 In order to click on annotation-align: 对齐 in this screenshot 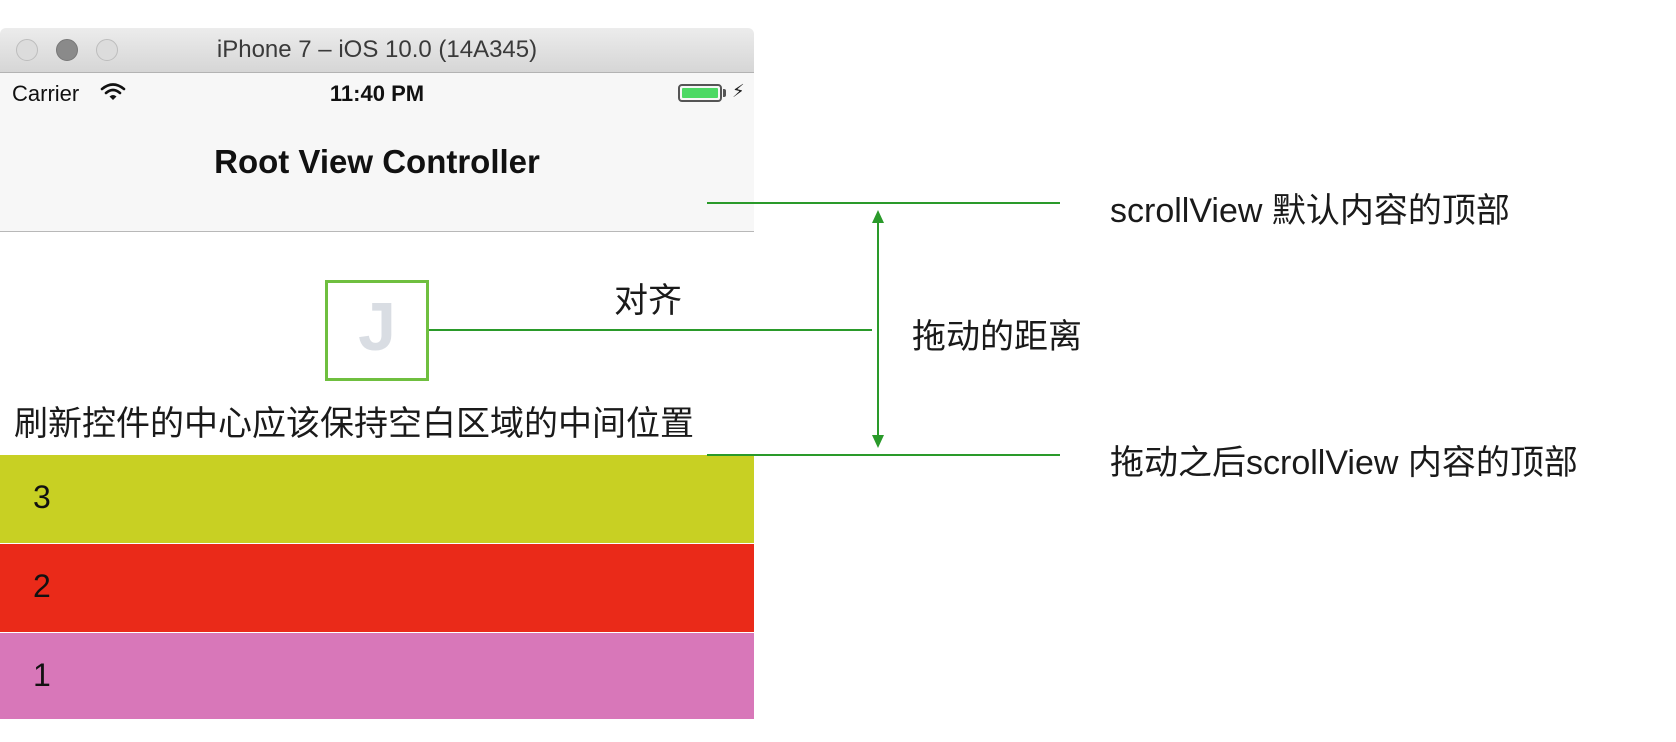, I will do `click(648, 301)`.